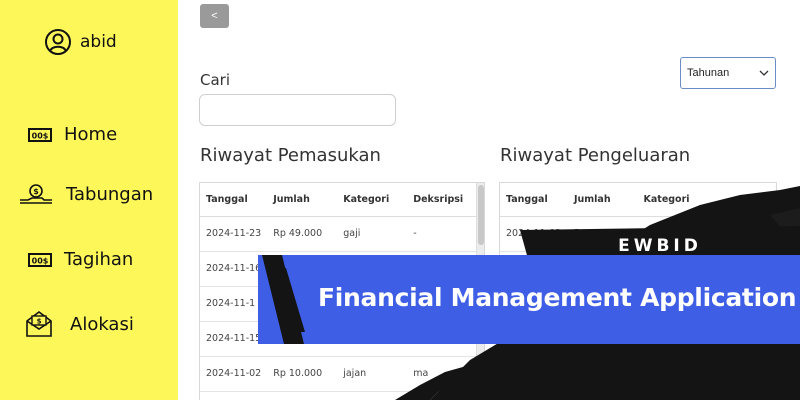 Image resolution: width=800 pixels, height=400 pixels. What do you see at coordinates (234, 339) in the screenshot?
I see `table-cell: 2024-11-15` at bounding box center [234, 339].